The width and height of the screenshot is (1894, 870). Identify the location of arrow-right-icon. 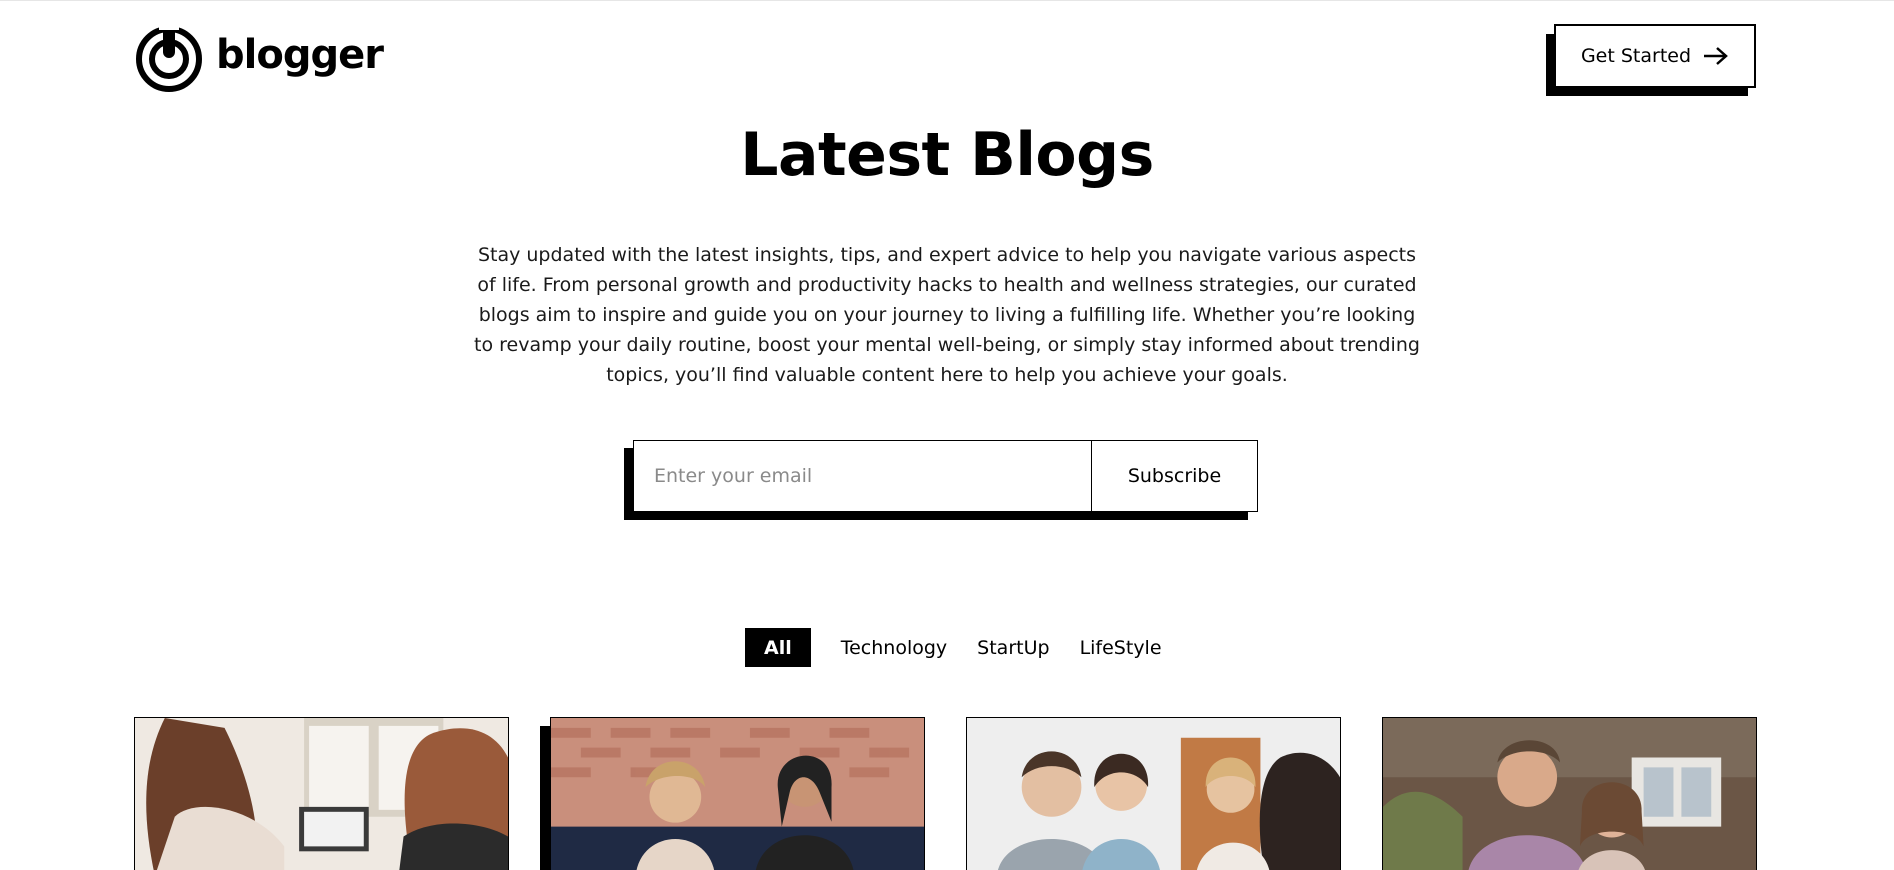
(1716, 56).